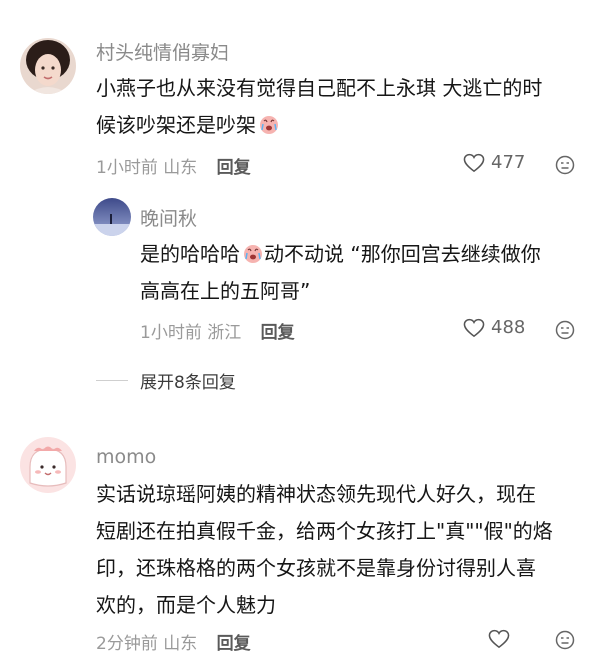 Image resolution: width=609 pixels, height=665 pixels. Describe the element at coordinates (224, 333) in the screenshot. I see `reply-location: 浙江` at that location.